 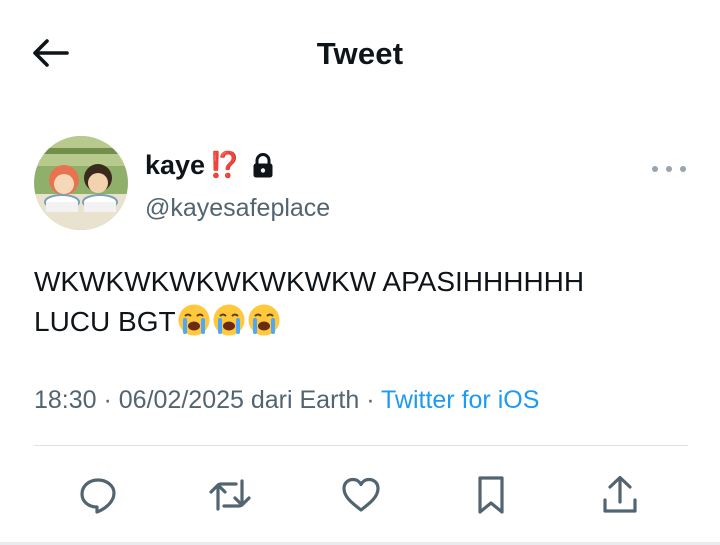 I want to click on share-button, so click(x=620, y=495).